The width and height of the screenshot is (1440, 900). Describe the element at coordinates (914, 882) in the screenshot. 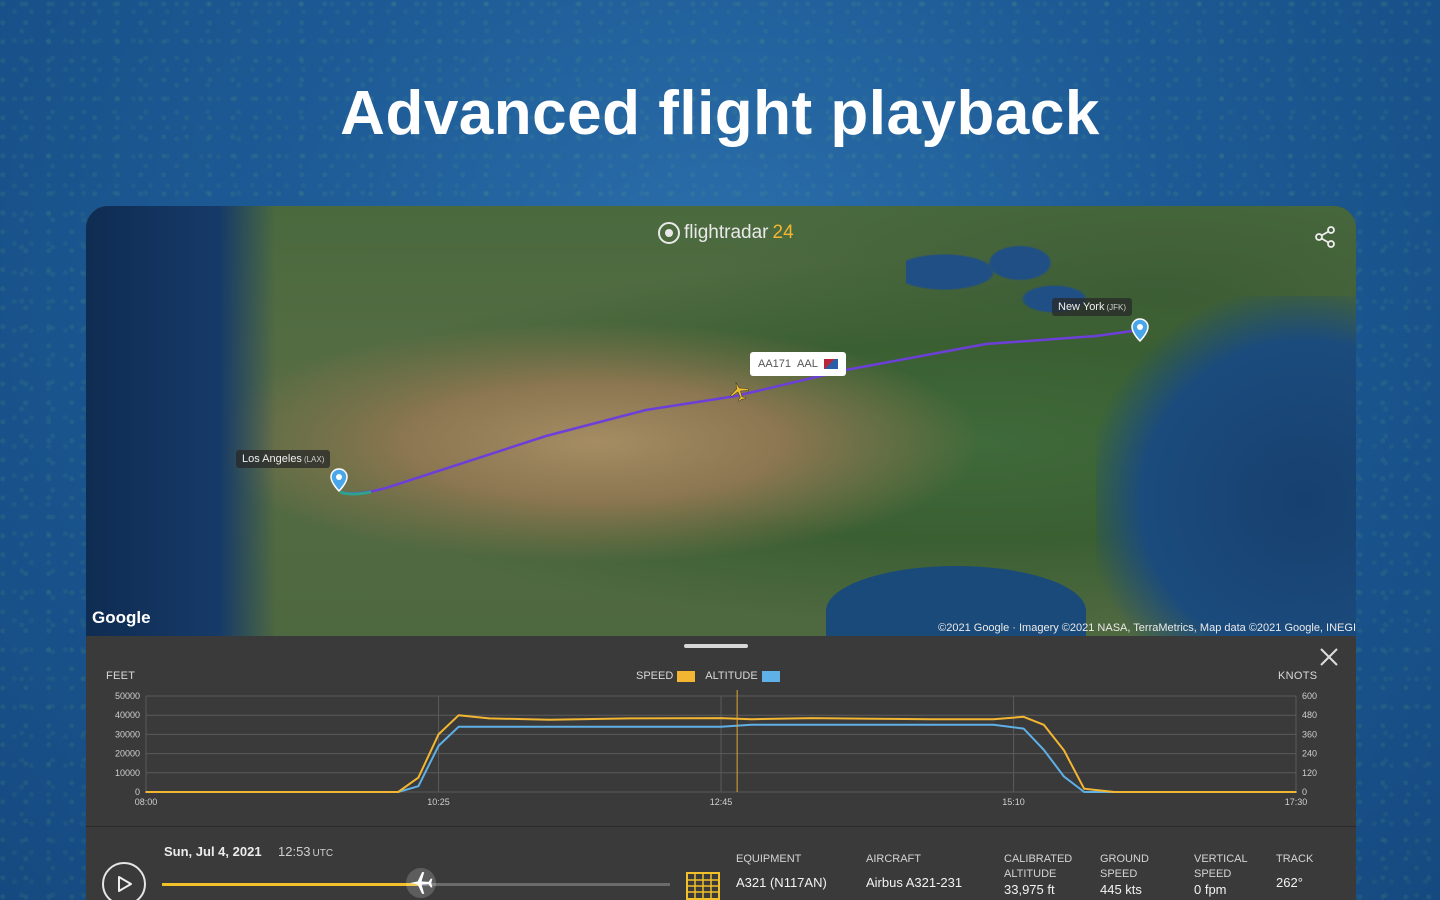

I see `stat-aircraft-value: Airbus A321-231` at that location.